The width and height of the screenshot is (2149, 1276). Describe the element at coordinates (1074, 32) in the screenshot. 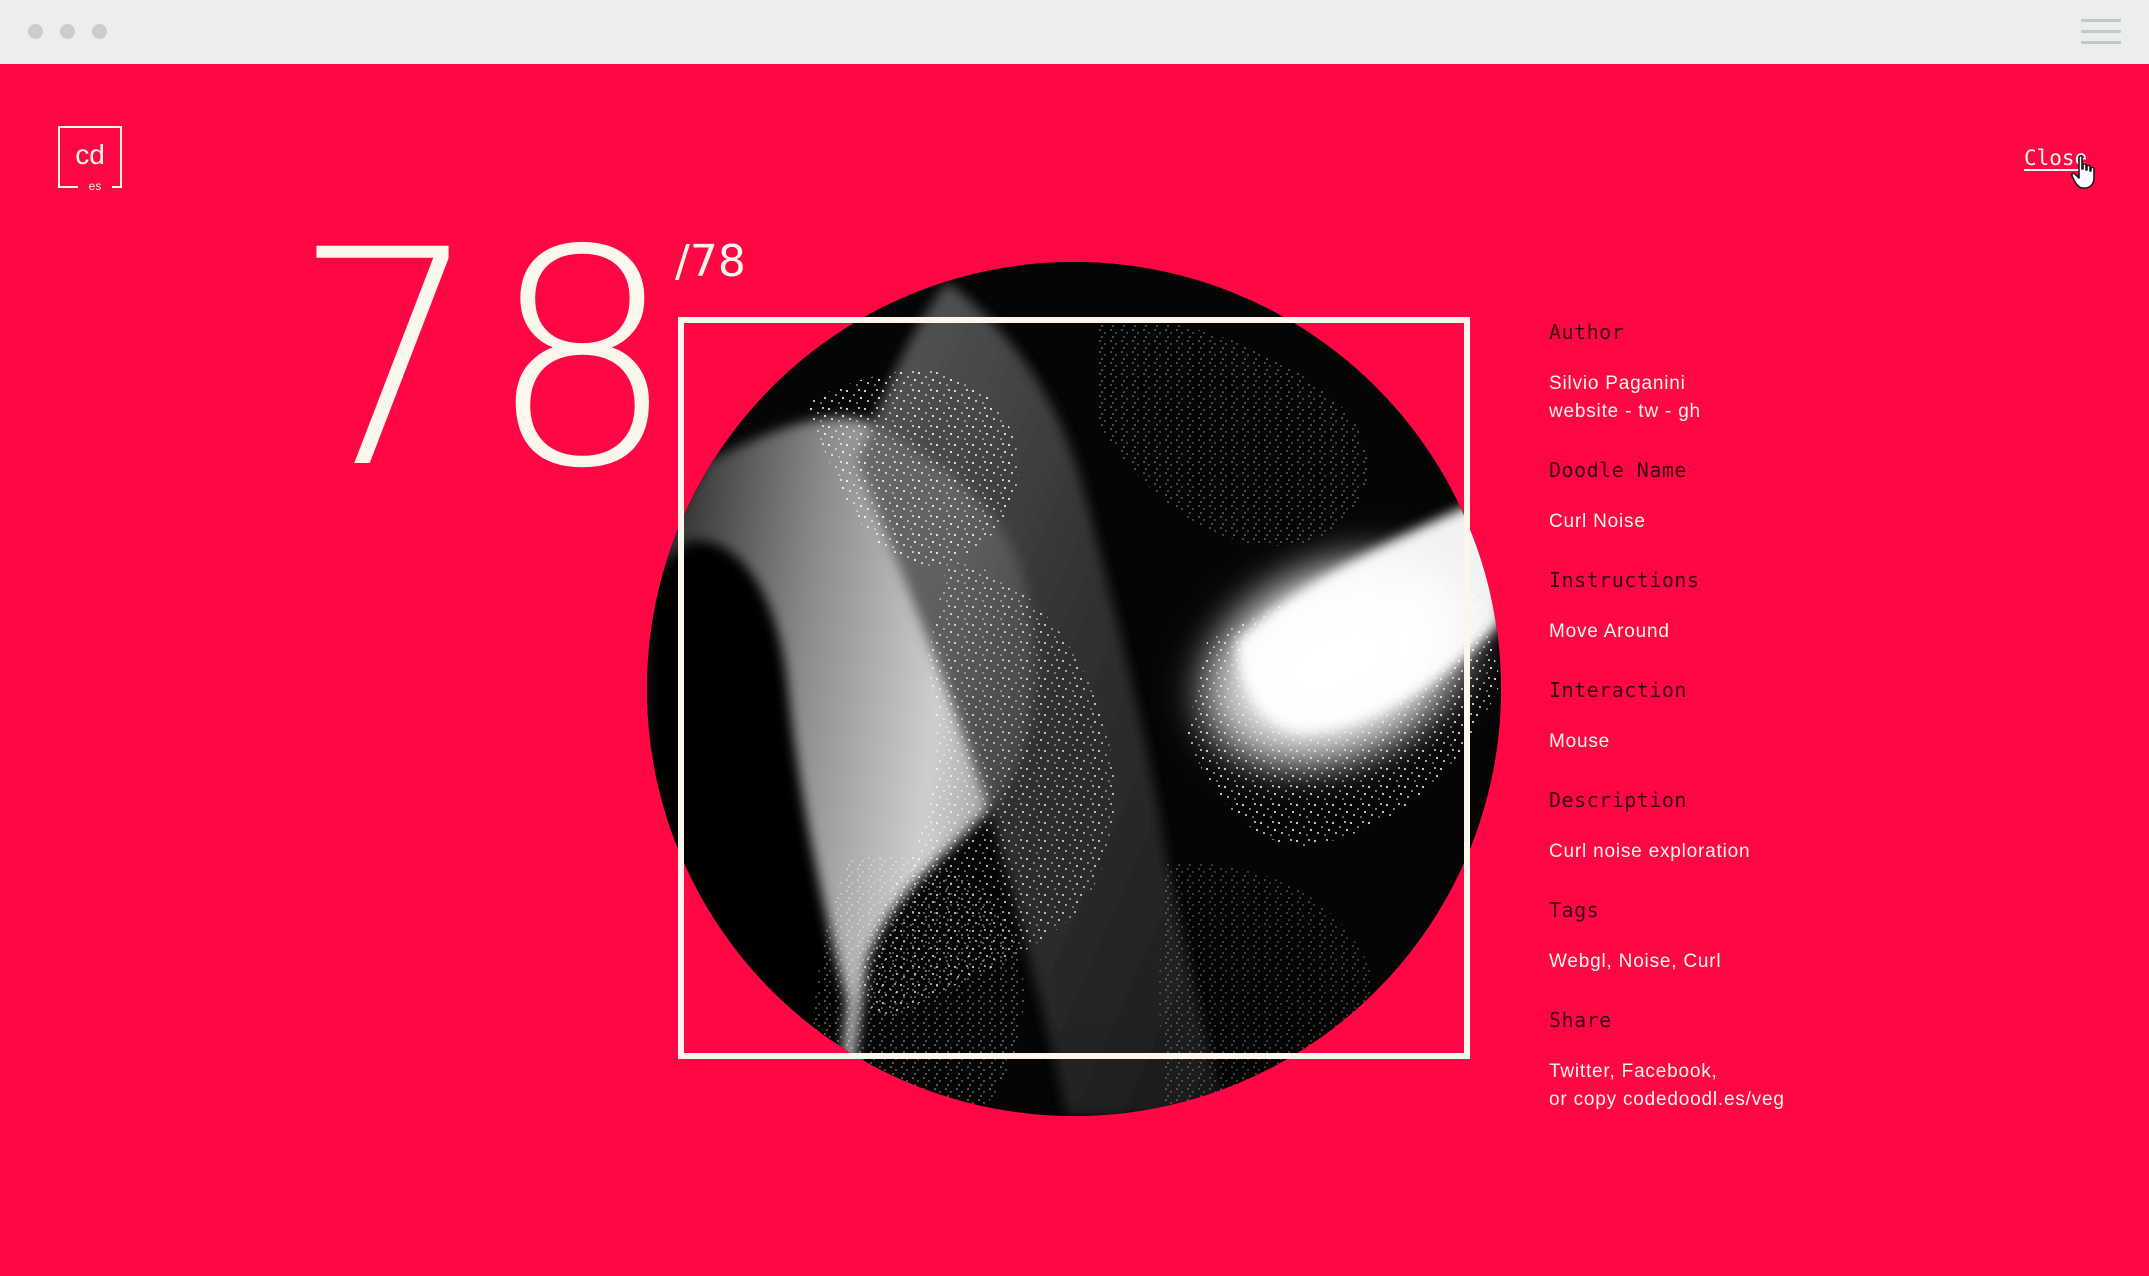

I see `browser-chrome` at that location.